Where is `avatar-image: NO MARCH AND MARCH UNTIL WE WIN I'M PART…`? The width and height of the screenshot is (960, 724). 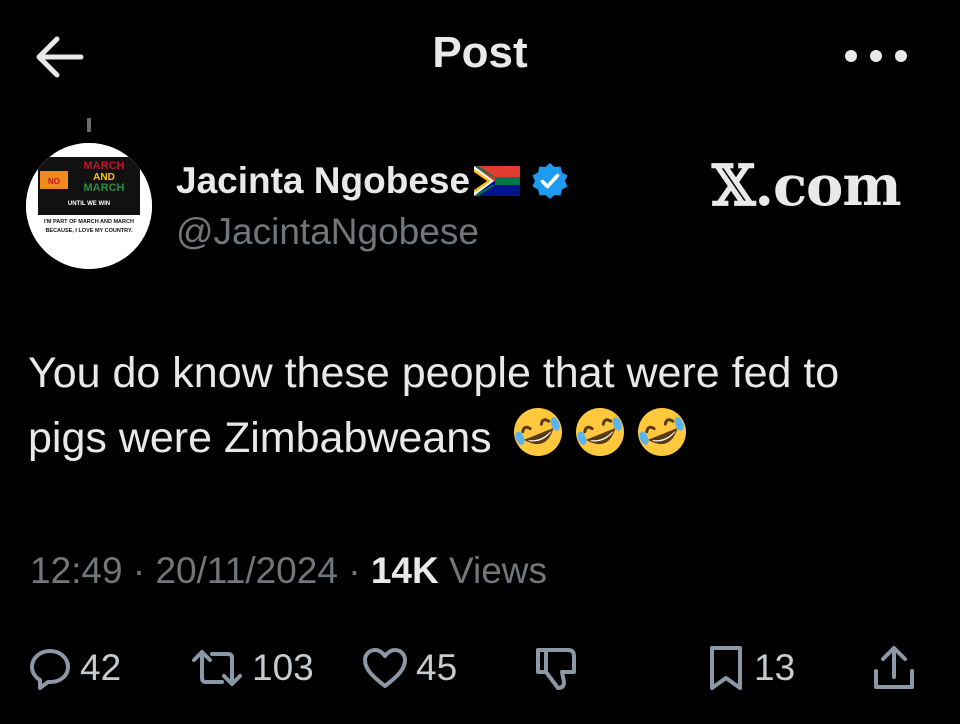
avatar-image: NO MARCH AND MARCH UNTIL WE WIN I'M PART… is located at coordinates (89, 206).